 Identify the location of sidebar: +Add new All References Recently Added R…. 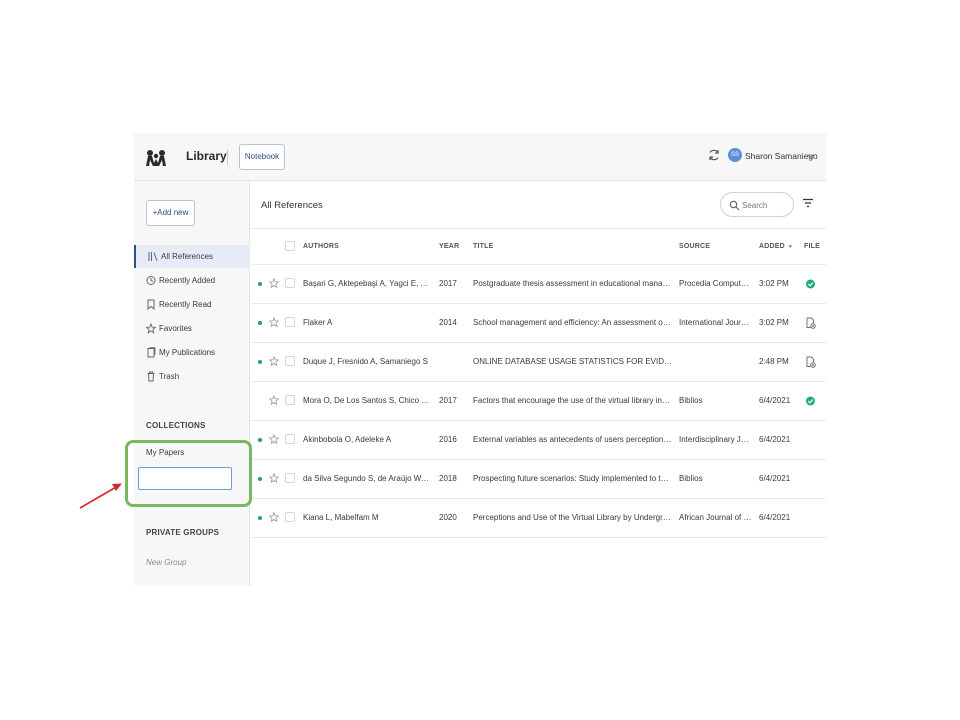
(192, 383).